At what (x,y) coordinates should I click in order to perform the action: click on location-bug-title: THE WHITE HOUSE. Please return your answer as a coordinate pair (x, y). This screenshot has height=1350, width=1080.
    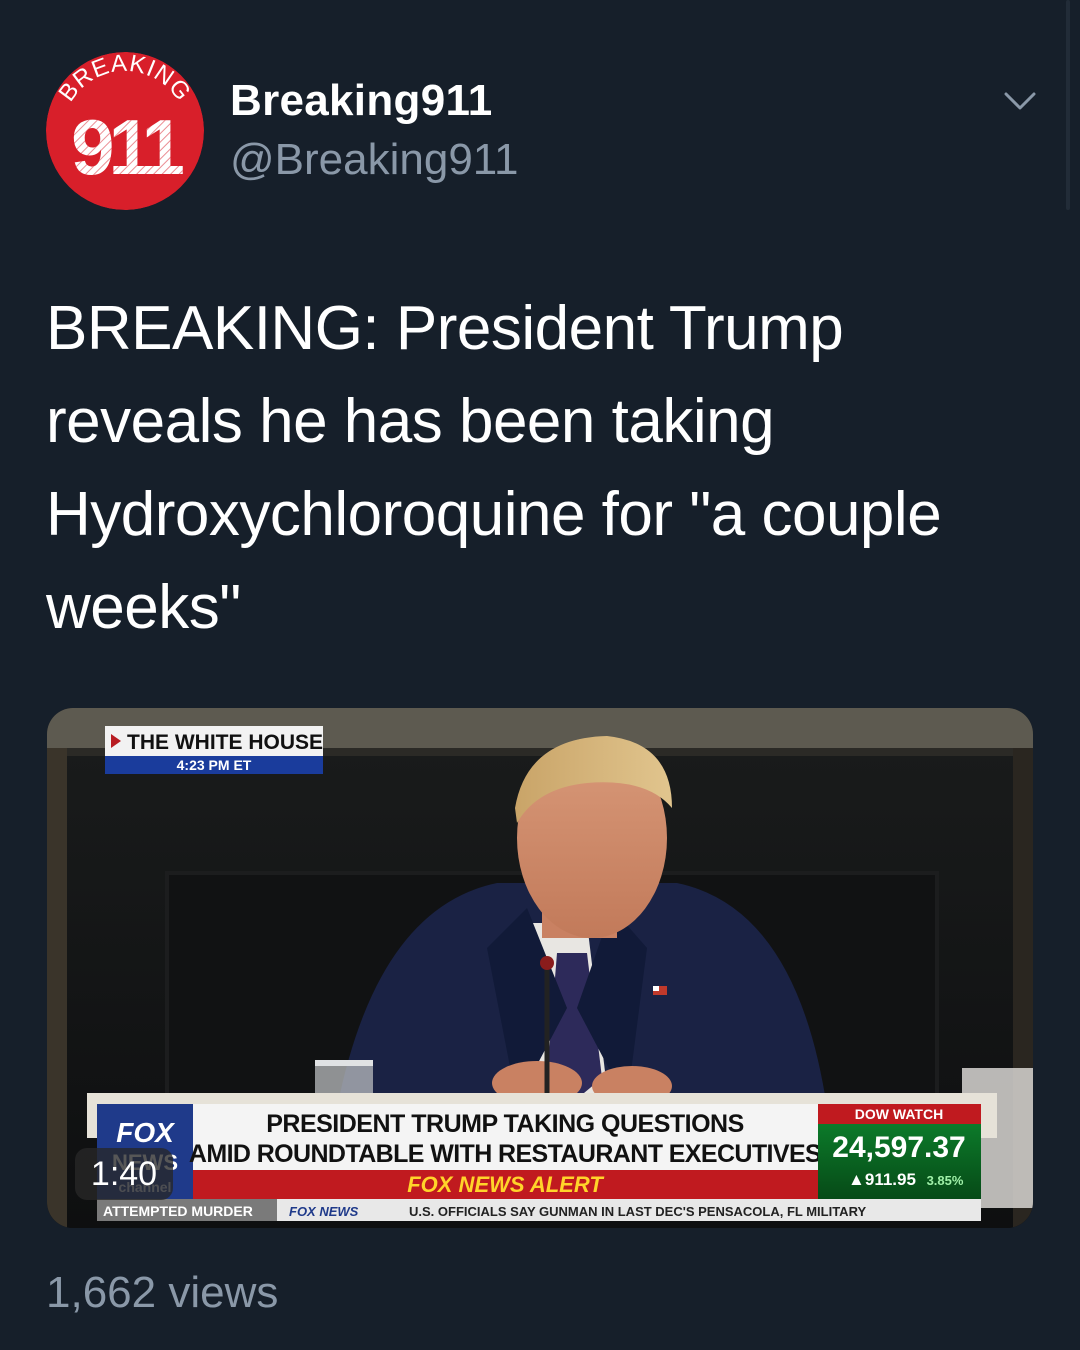
    Looking at the image, I should click on (225, 742).